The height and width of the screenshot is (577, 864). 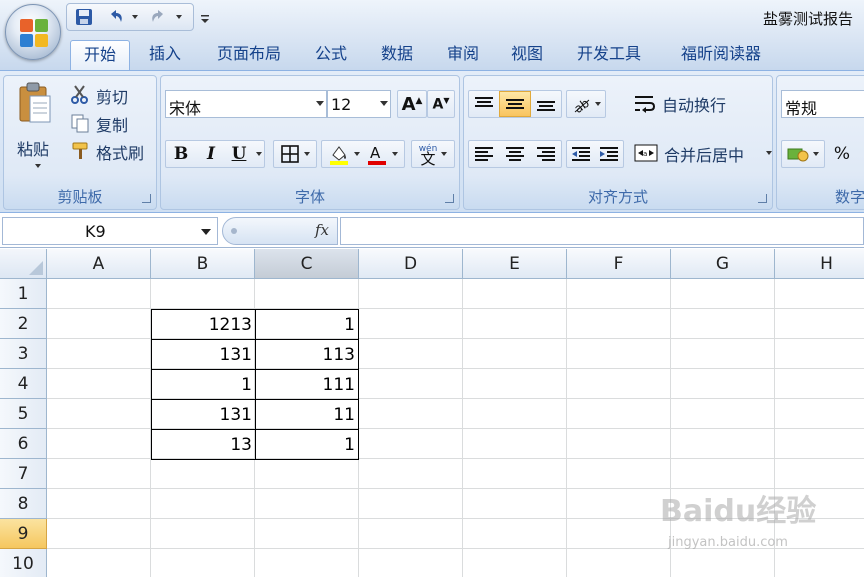 What do you see at coordinates (619, 354) in the screenshot?
I see `cell-f3` at bounding box center [619, 354].